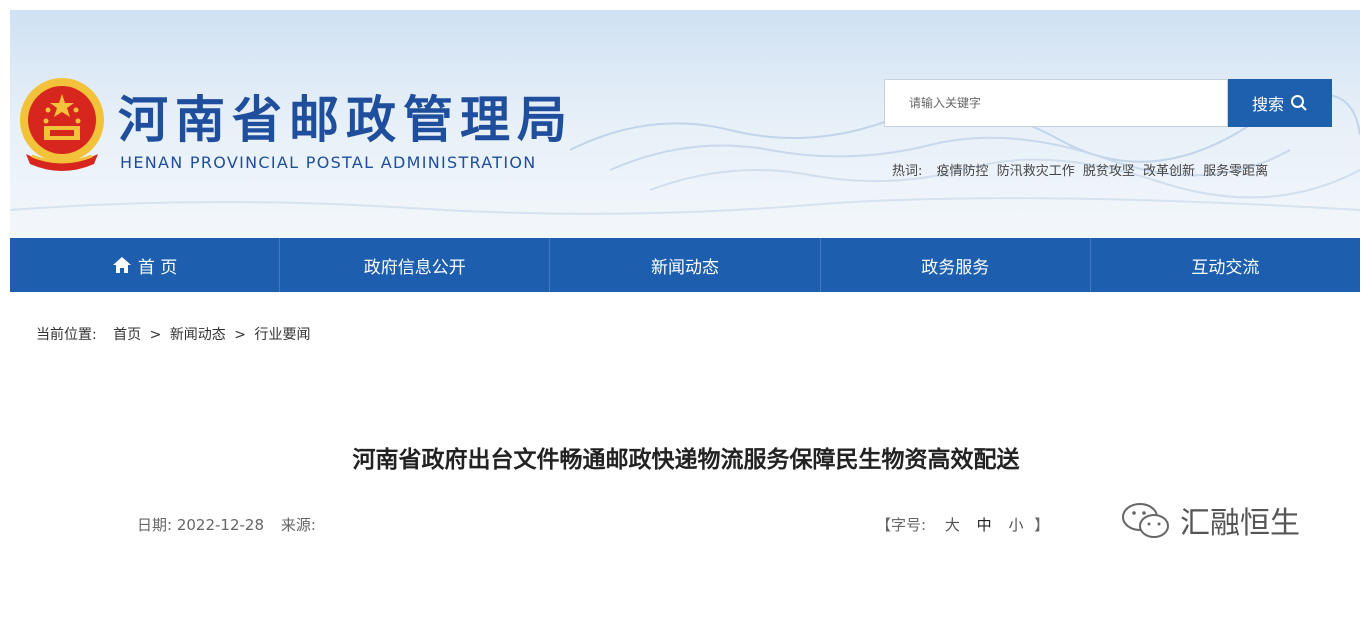  I want to click on nav-item-gov-info: 政府信息公开, so click(415, 265).